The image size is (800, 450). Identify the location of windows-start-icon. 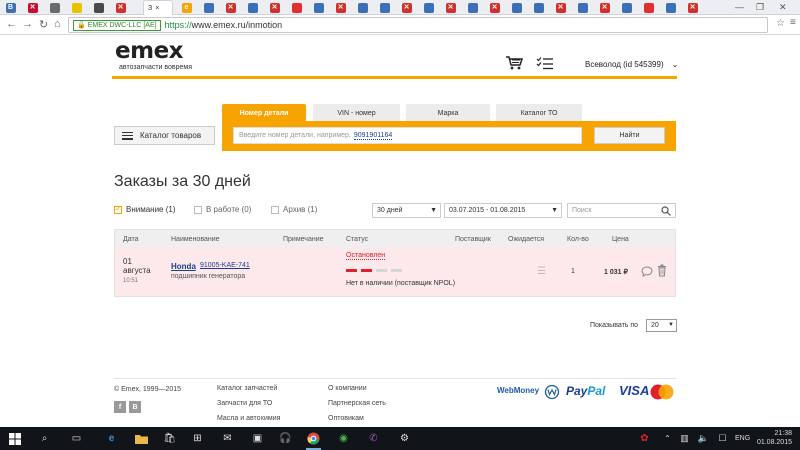
(14, 438).